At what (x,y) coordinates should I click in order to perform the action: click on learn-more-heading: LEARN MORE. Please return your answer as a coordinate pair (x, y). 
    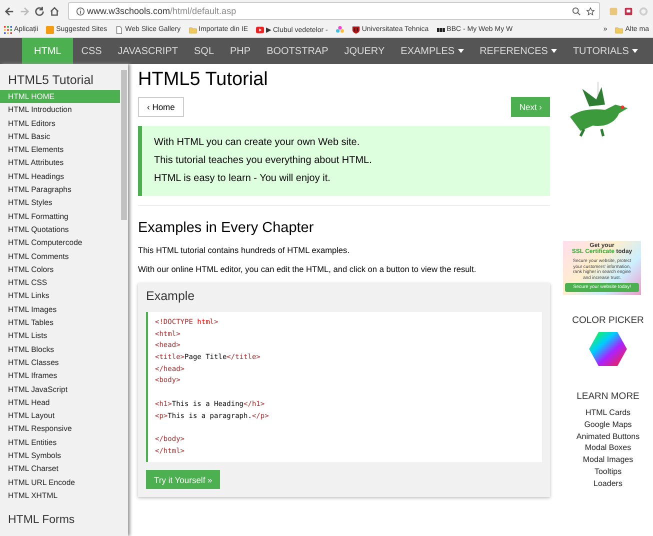
    Looking at the image, I should click on (608, 396).